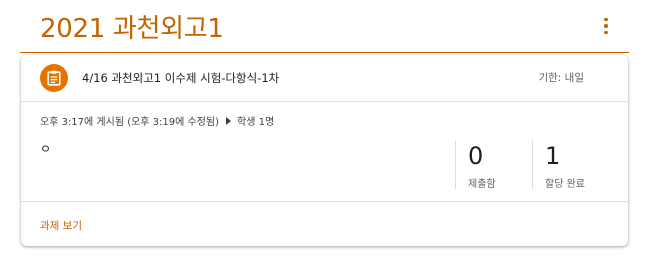  What do you see at coordinates (565, 184) in the screenshot?
I see `assigned-label: 할당 완료` at bounding box center [565, 184].